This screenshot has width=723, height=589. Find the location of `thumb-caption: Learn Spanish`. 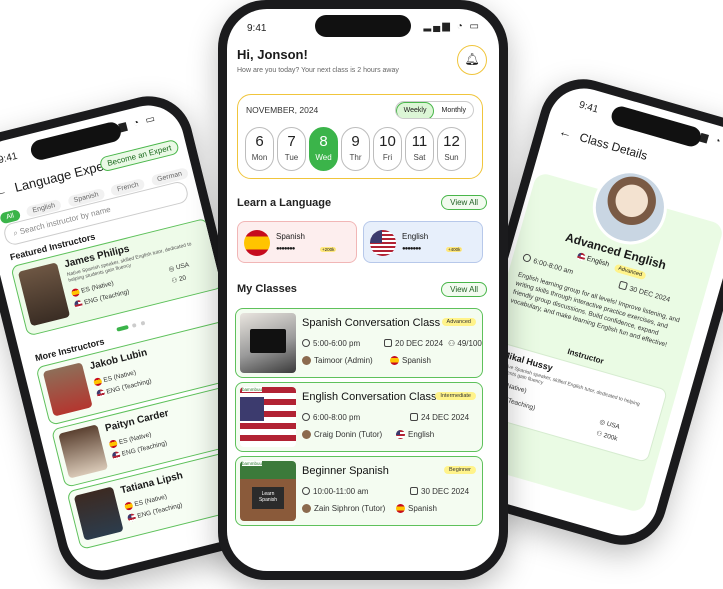

thumb-caption: Learn Spanish is located at coordinates (268, 498).